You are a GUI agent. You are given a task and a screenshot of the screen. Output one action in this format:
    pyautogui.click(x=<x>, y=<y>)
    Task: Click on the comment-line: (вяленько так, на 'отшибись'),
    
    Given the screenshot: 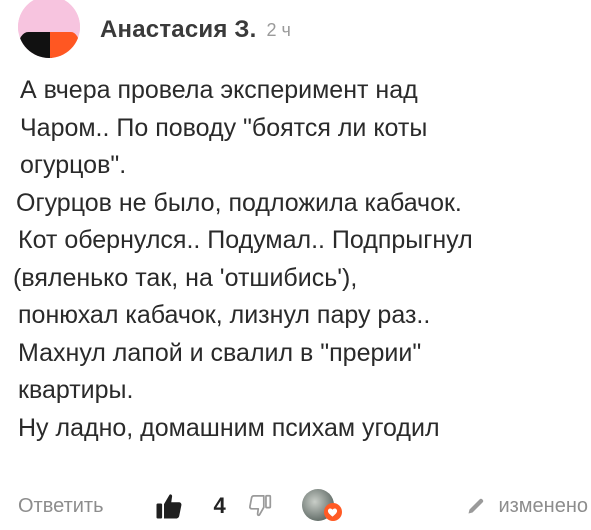 What is the action you would take?
    pyautogui.click(x=185, y=277)
    